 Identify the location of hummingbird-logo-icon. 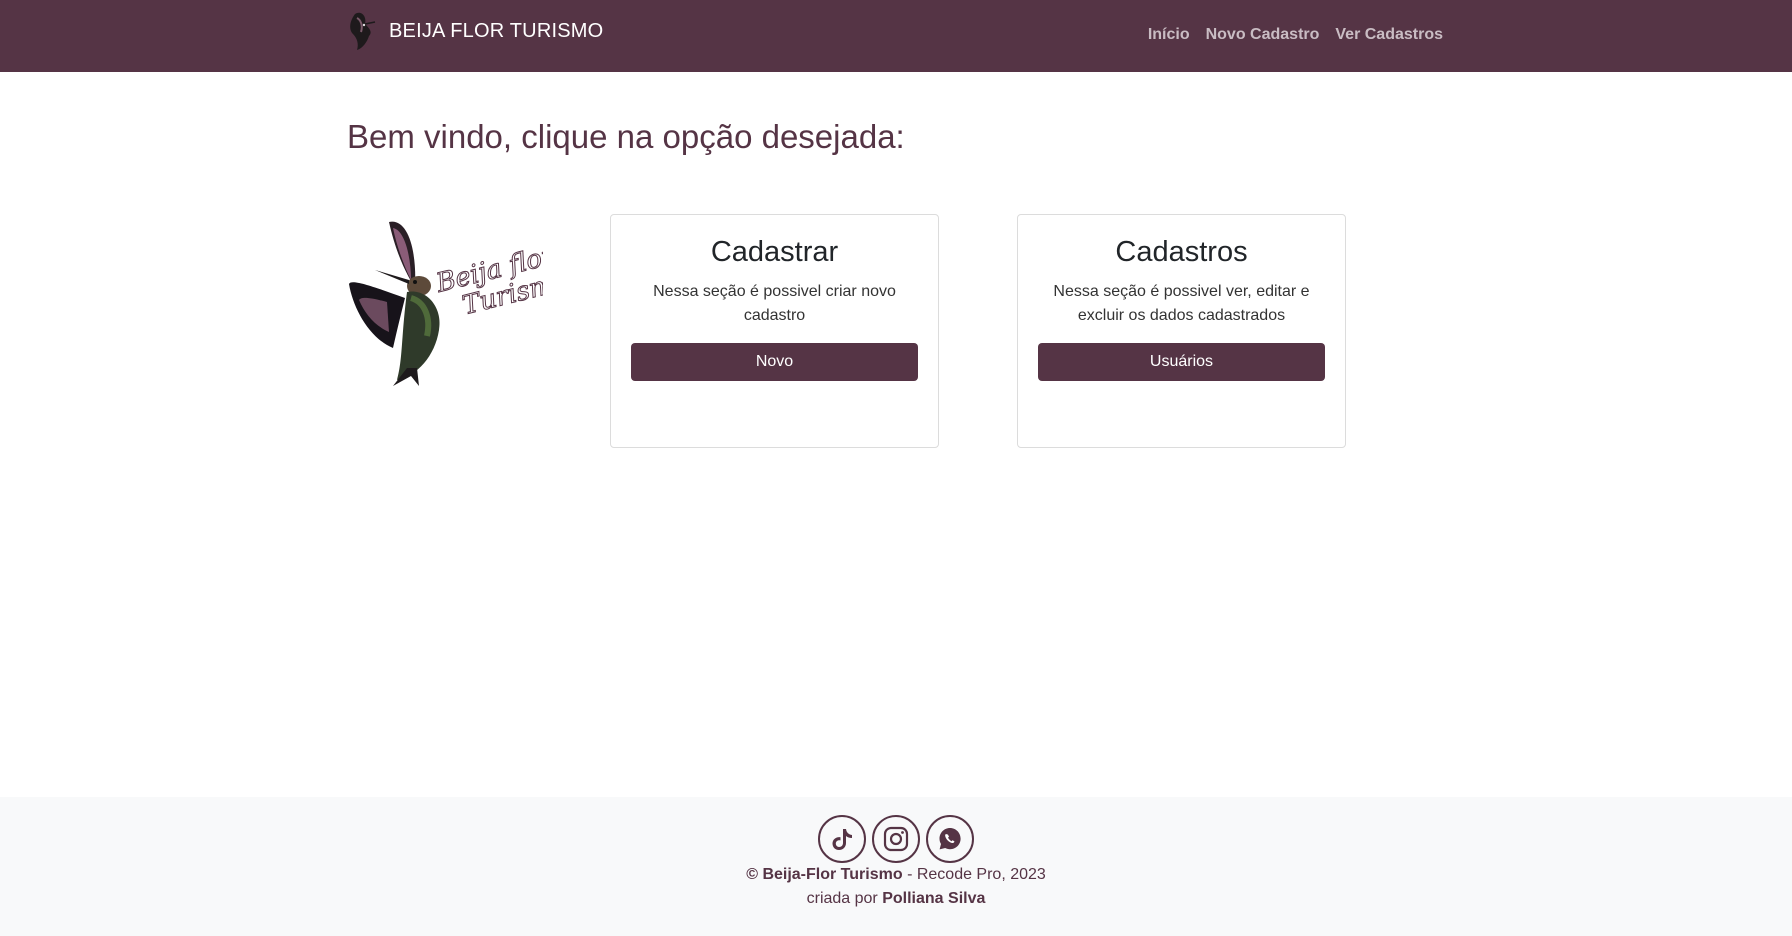
(363, 31).